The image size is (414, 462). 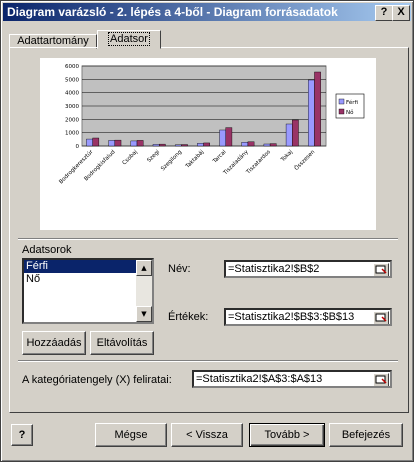 What do you see at coordinates (78, 147) in the screenshot?
I see `y-tick-label: 0` at bounding box center [78, 147].